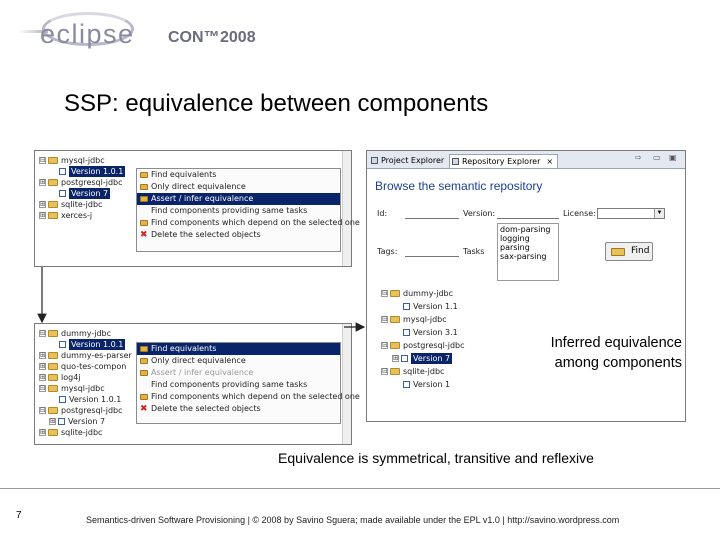  What do you see at coordinates (549, 161) in the screenshot?
I see `close-icon: ×` at bounding box center [549, 161].